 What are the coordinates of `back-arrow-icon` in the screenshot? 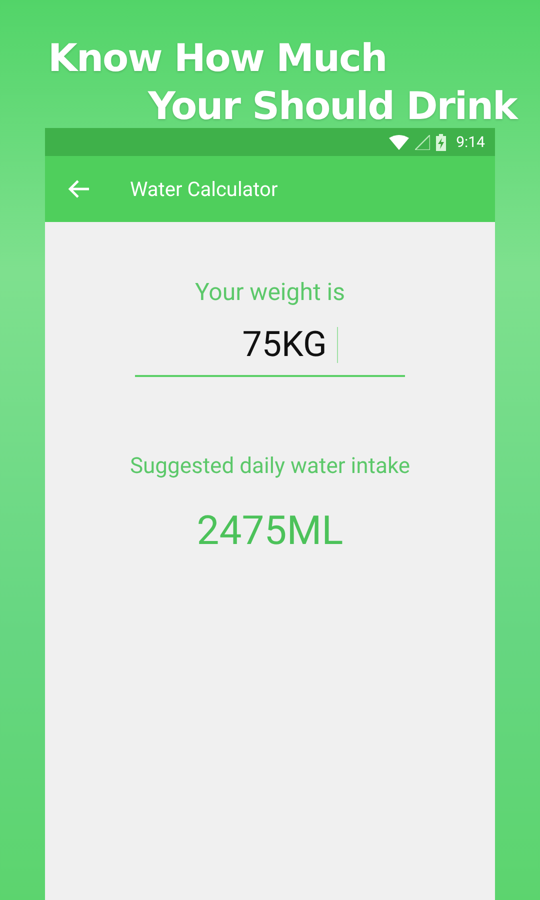 It's located at (79, 189).